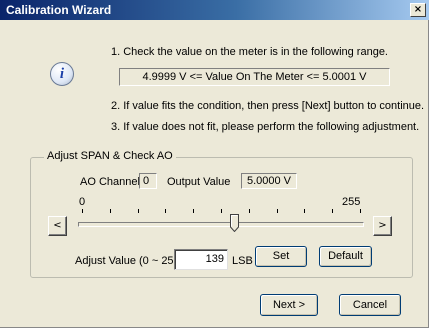  What do you see at coordinates (110, 156) in the screenshot?
I see `group-title: Adjust SPAN & Check AO` at bounding box center [110, 156].